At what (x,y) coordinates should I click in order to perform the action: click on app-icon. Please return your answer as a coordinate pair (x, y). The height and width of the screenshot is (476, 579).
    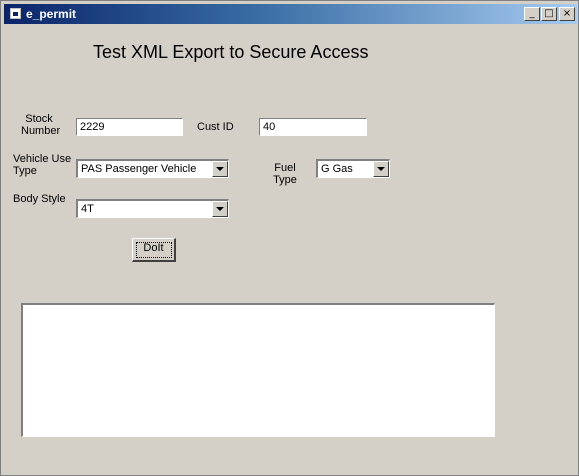
    Looking at the image, I should click on (15, 13).